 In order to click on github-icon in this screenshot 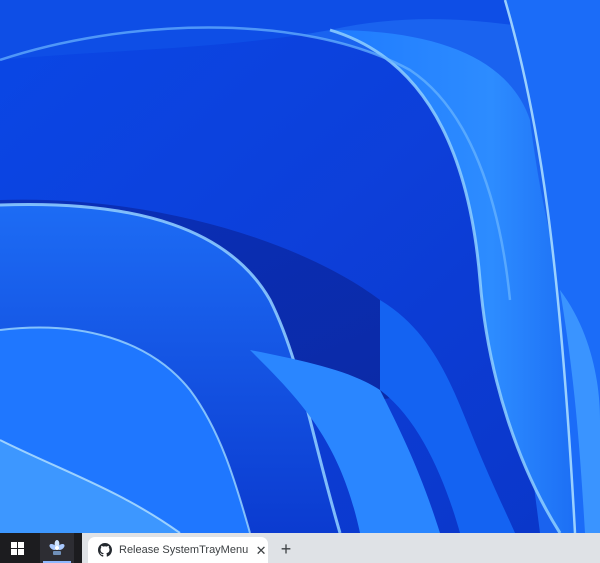, I will do `click(105, 550)`.